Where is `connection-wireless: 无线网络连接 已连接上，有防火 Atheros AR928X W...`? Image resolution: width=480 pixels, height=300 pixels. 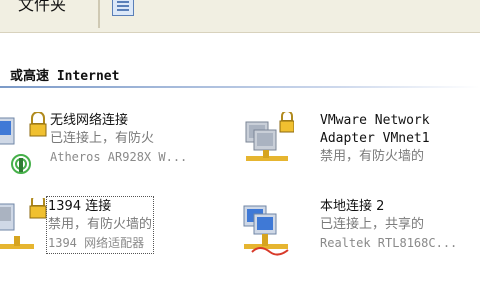
connection-wireless: 无线网络连接 已连接上，有防火 Atheros AR928X W... is located at coordinates (112, 147).